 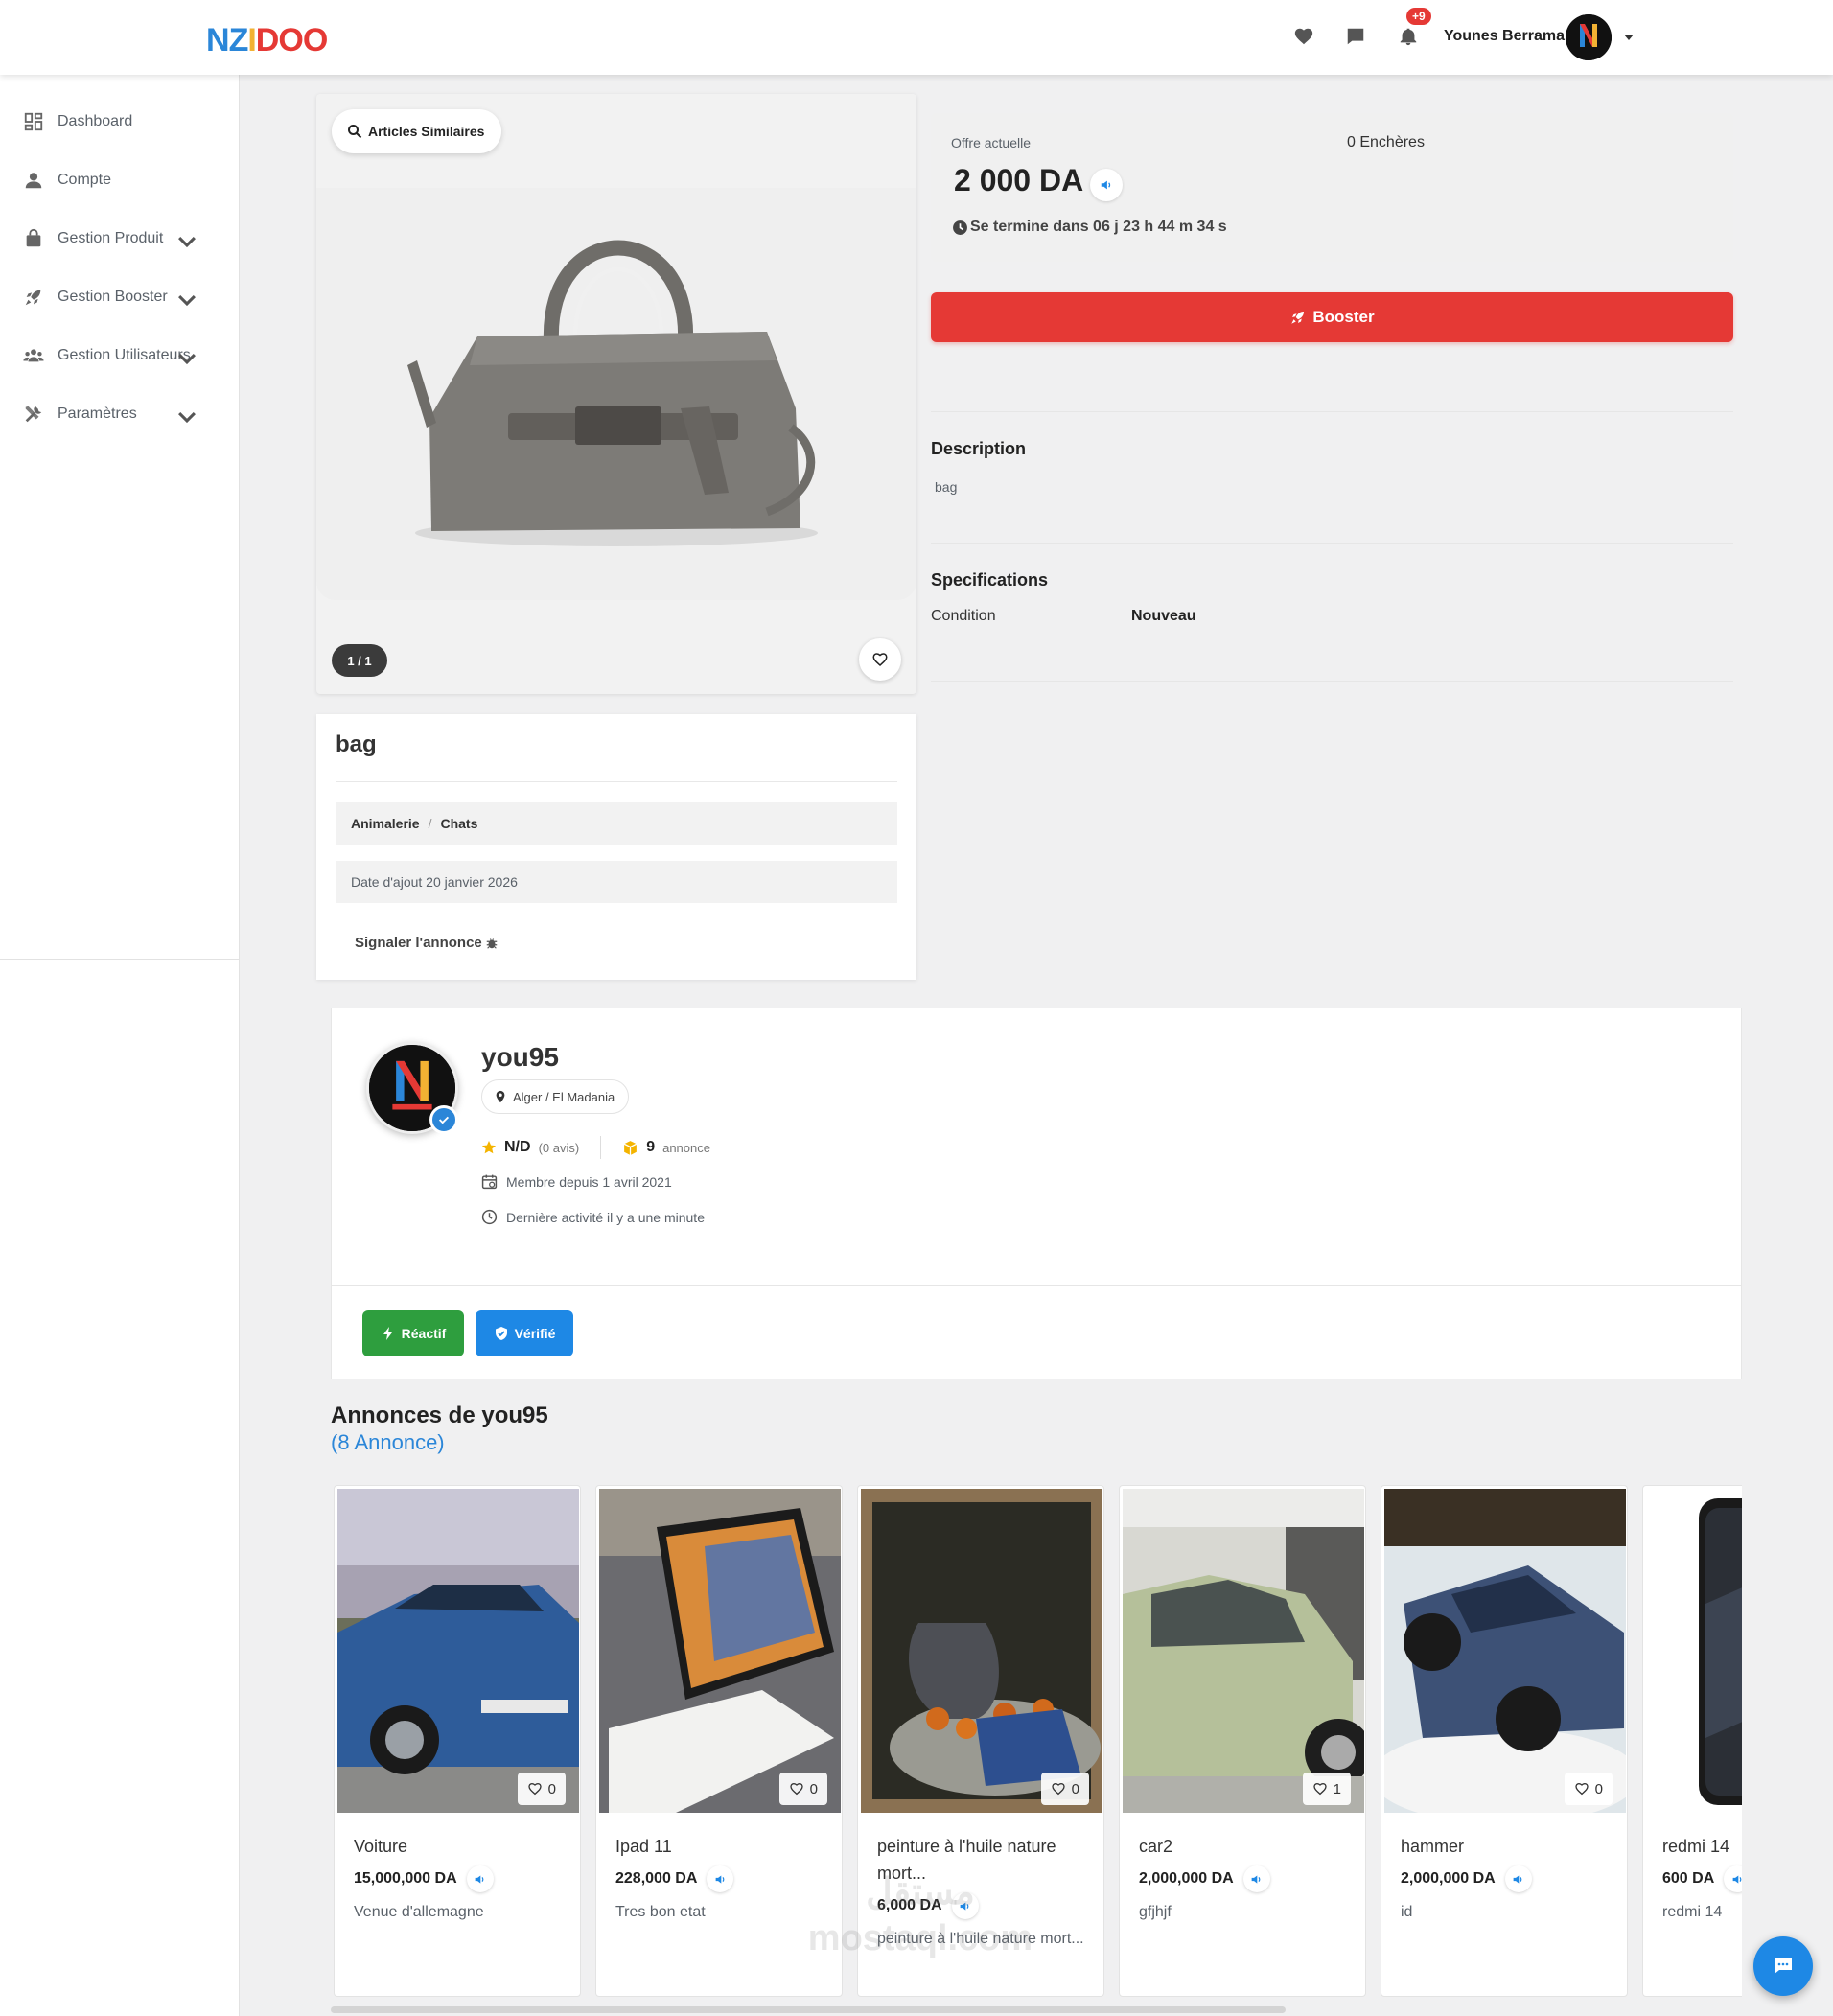 I want to click on listing-image: 1, so click(x=1243, y=1651).